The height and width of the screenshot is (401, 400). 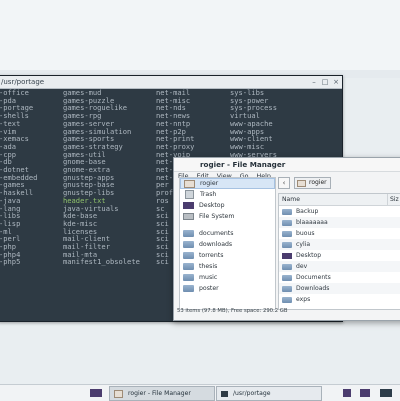 I want to click on sidebar-item-label: documents, so click(x=216, y=233).